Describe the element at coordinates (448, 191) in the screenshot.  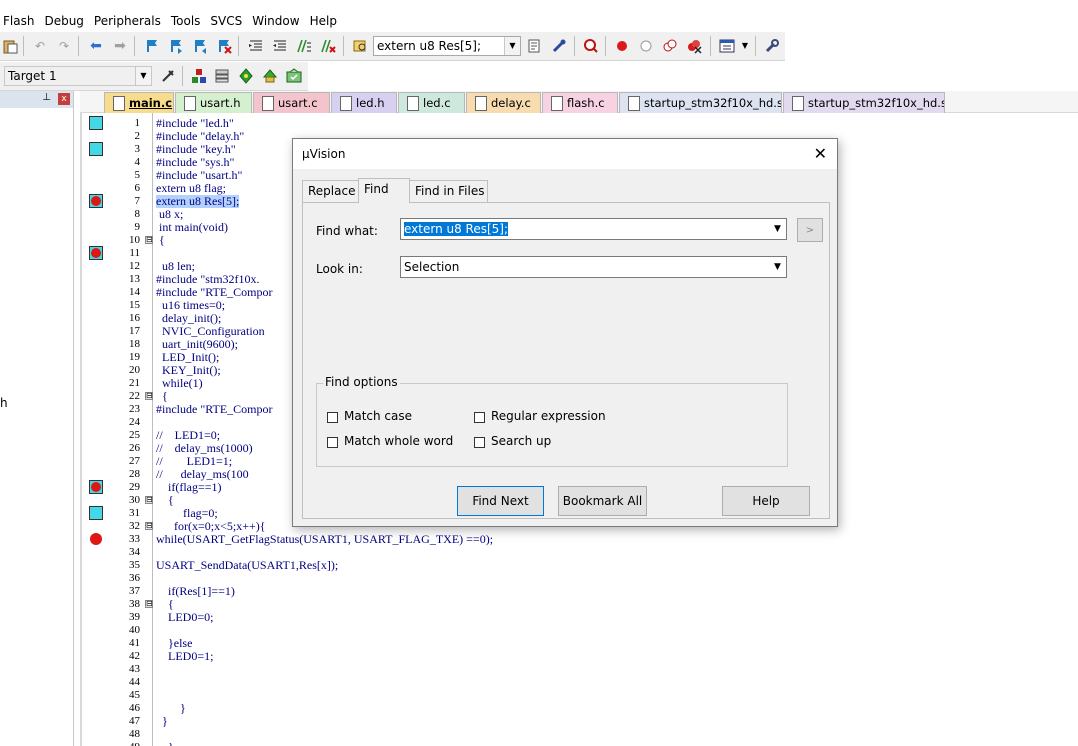
I see `tab-find-in-files: Find in Files` at that location.